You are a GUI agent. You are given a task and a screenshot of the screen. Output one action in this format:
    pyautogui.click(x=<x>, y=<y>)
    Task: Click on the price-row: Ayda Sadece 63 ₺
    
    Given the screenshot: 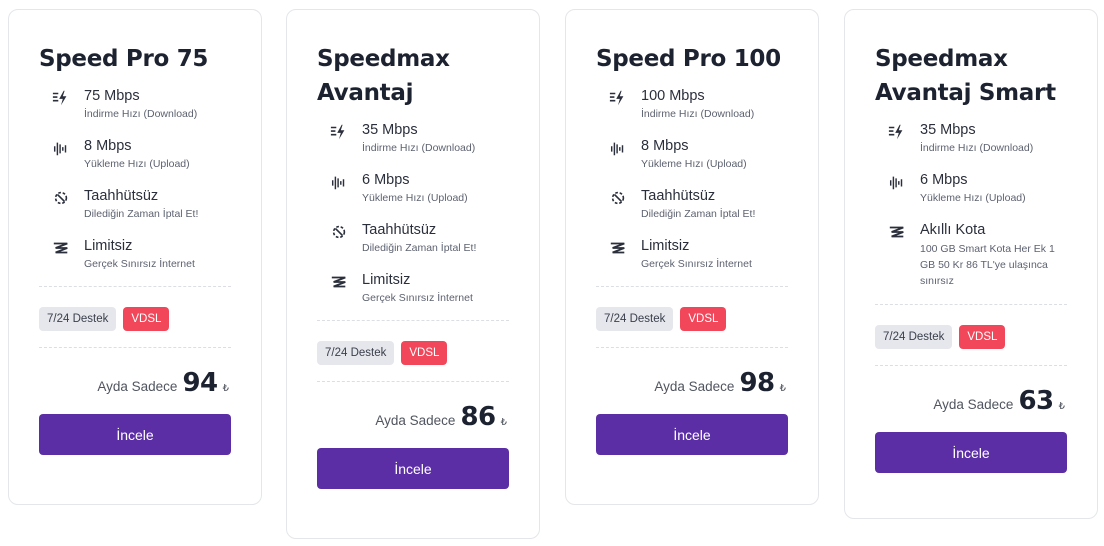 What is the action you would take?
    pyautogui.click(x=971, y=390)
    